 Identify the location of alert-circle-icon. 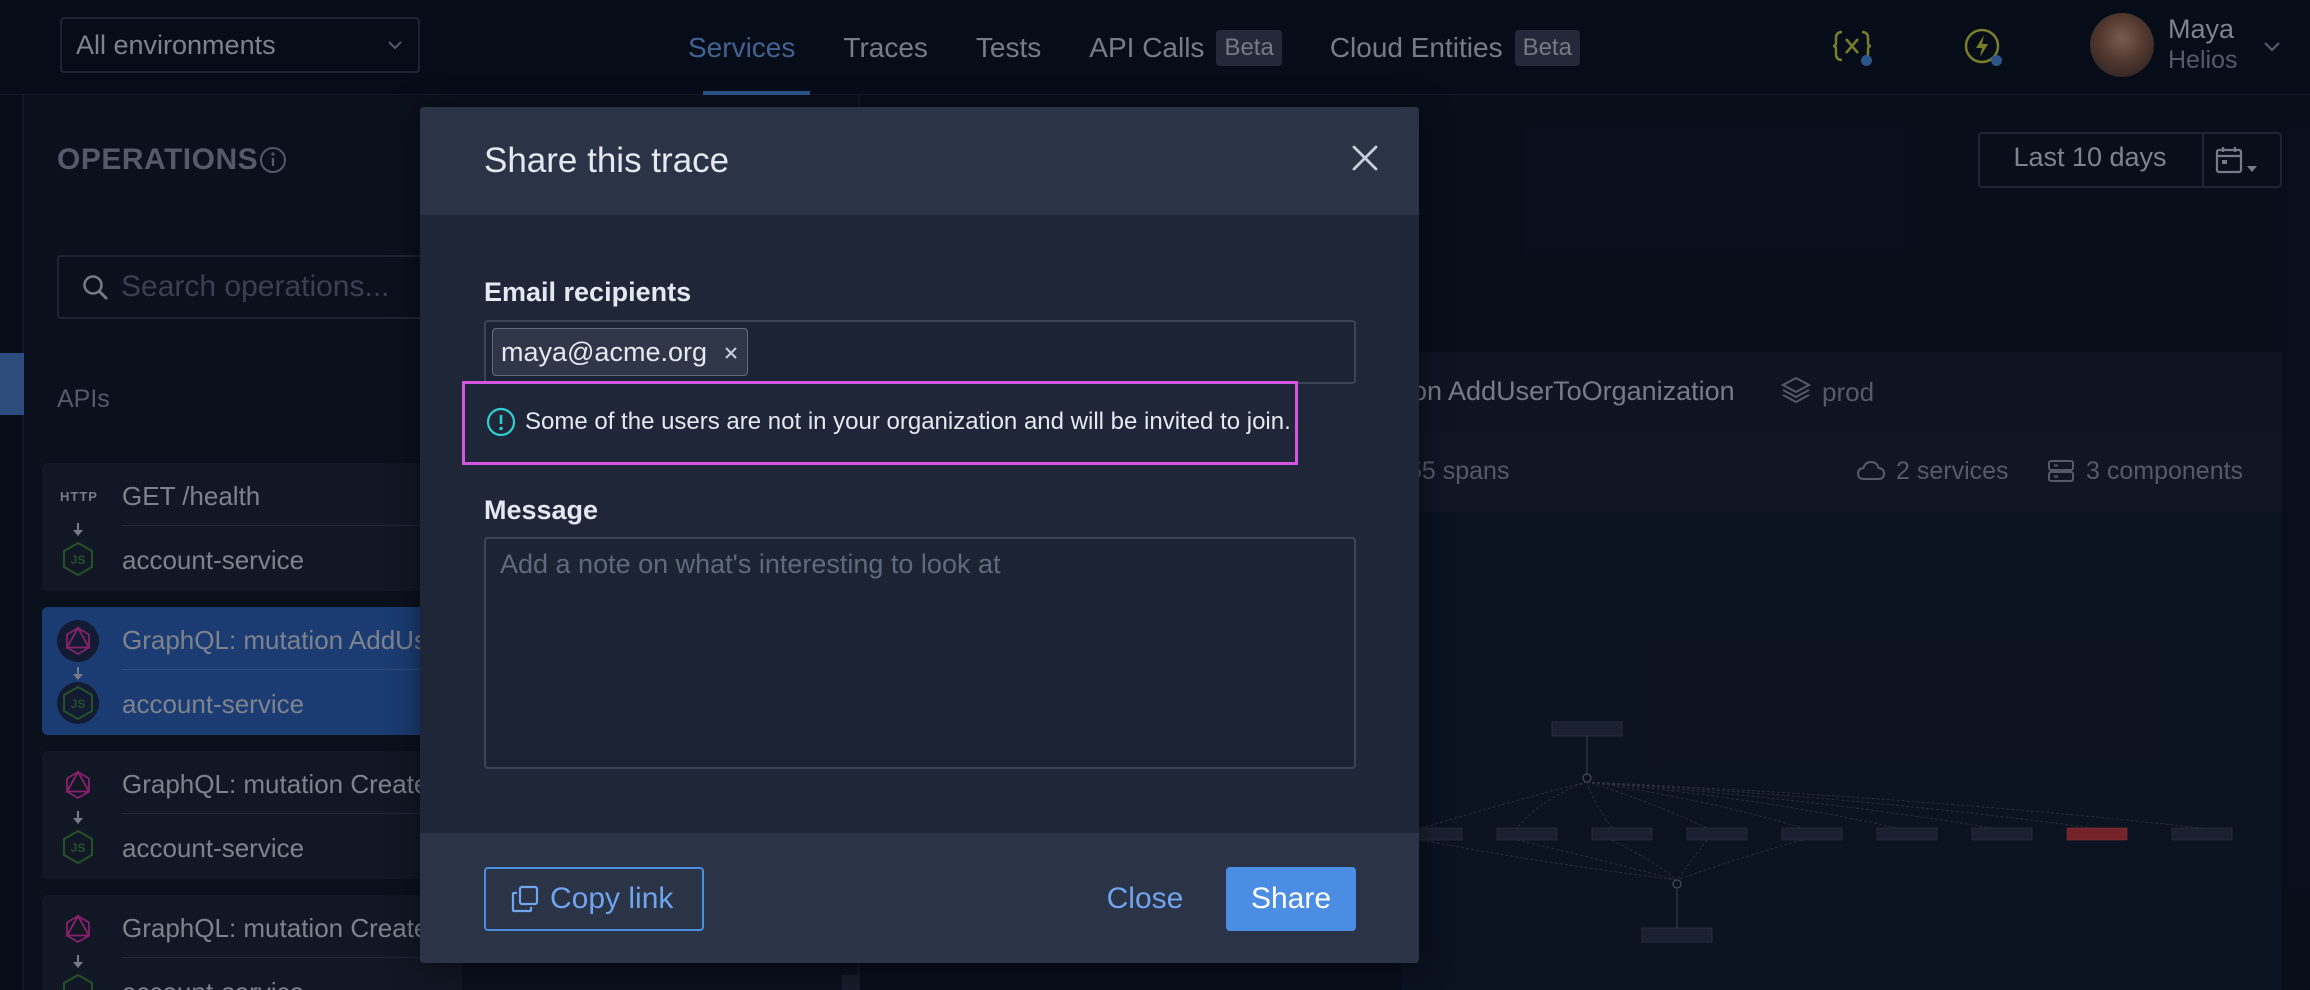
(501, 422).